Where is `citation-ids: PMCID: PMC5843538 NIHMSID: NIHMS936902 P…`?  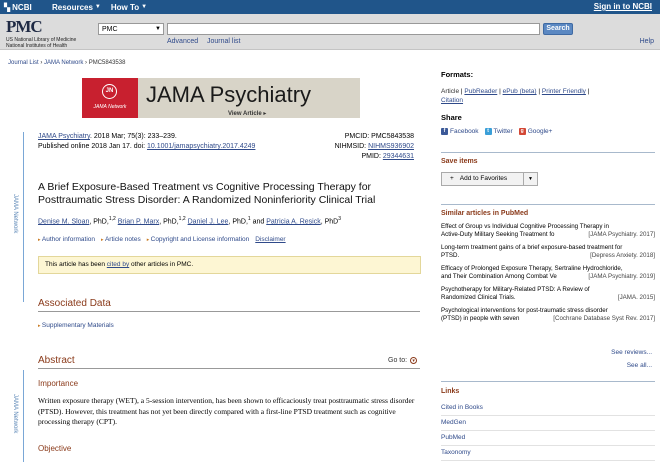 citation-ids: PMCID: PMC5843538 NIHMSID: NIHMS936902 P… is located at coordinates (338, 147).